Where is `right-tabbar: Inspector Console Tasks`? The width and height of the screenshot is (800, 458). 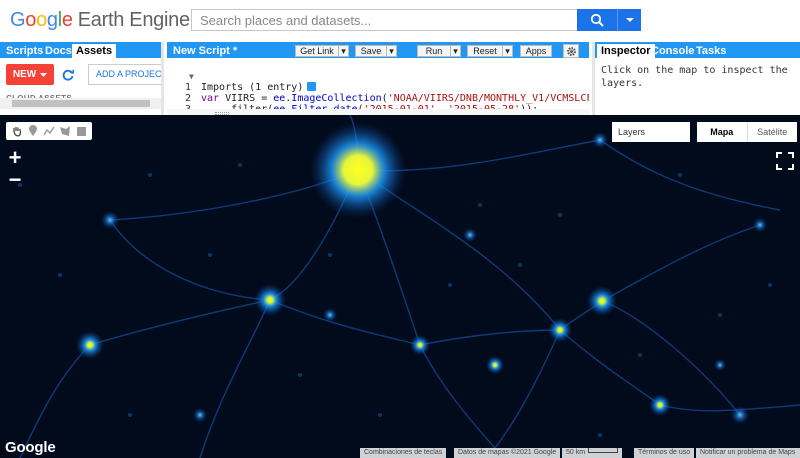
right-tabbar: Inspector Console Tasks is located at coordinates (697, 50).